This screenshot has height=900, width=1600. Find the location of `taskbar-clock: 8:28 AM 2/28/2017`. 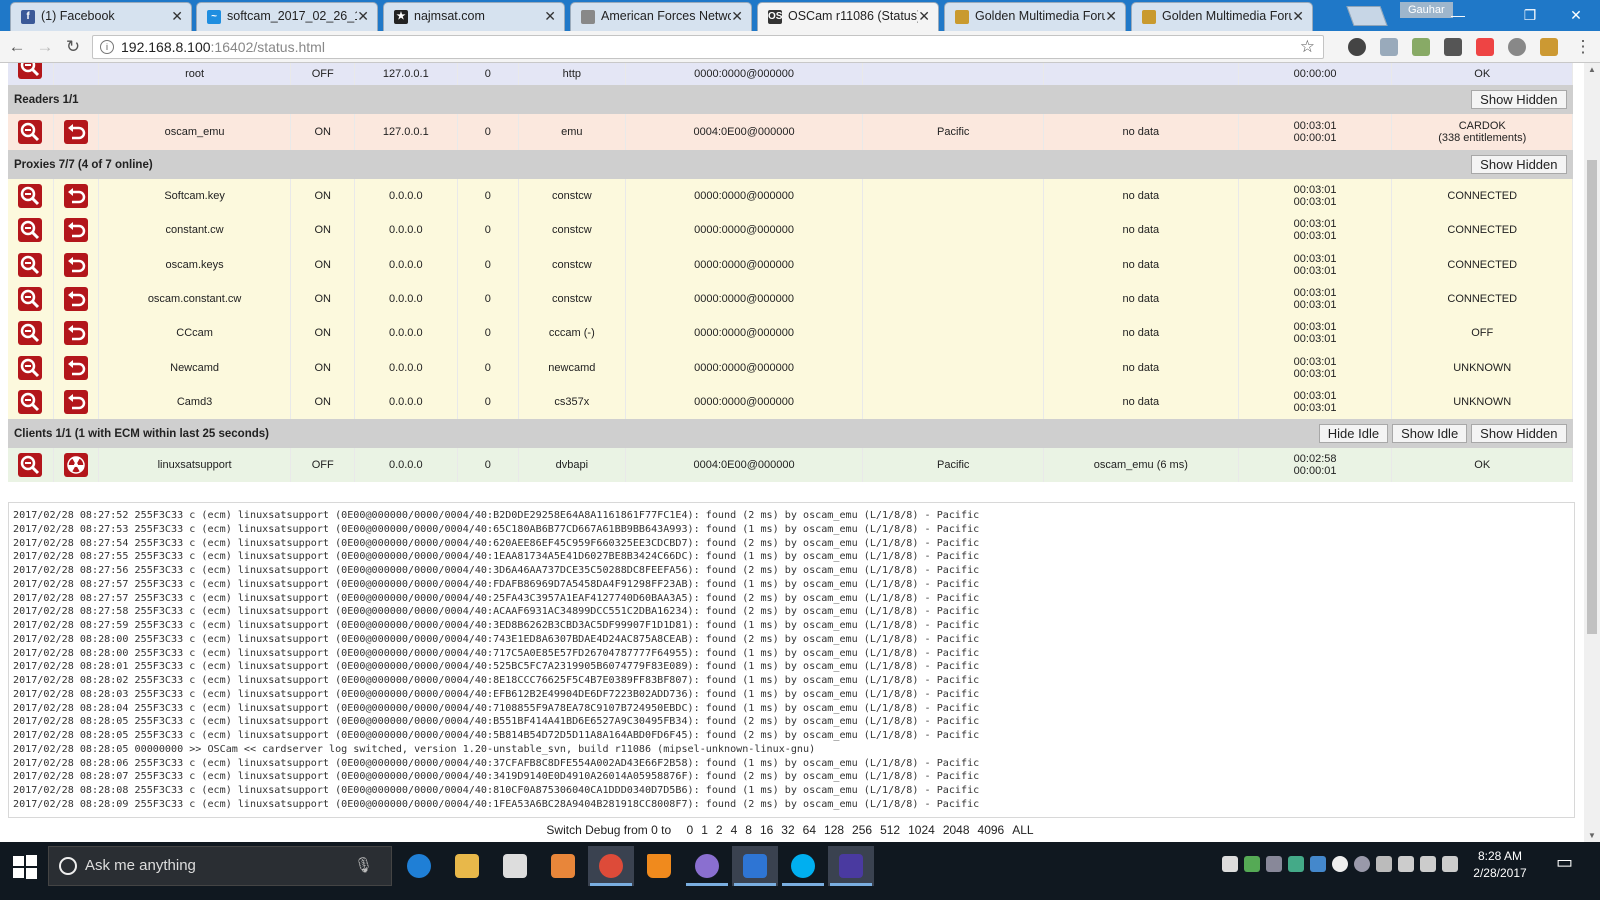

taskbar-clock: 8:28 AM 2/28/2017 is located at coordinates (1500, 865).